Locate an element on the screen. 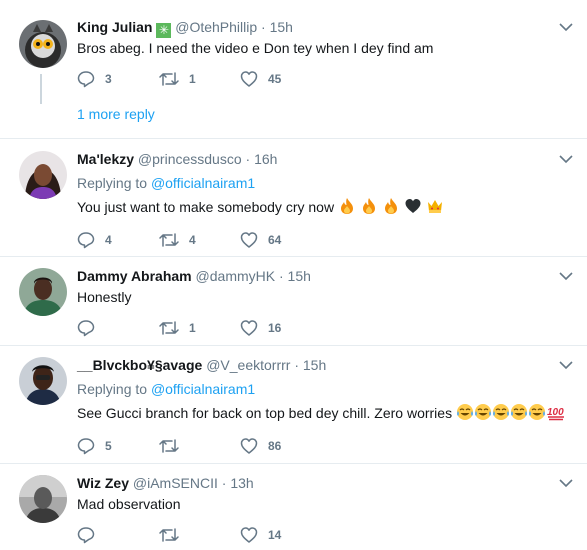 The width and height of the screenshot is (587, 550). tweet-header: __Blvckbo¥§avage @V_eektorrrr · 15h is located at coordinates (201, 365).